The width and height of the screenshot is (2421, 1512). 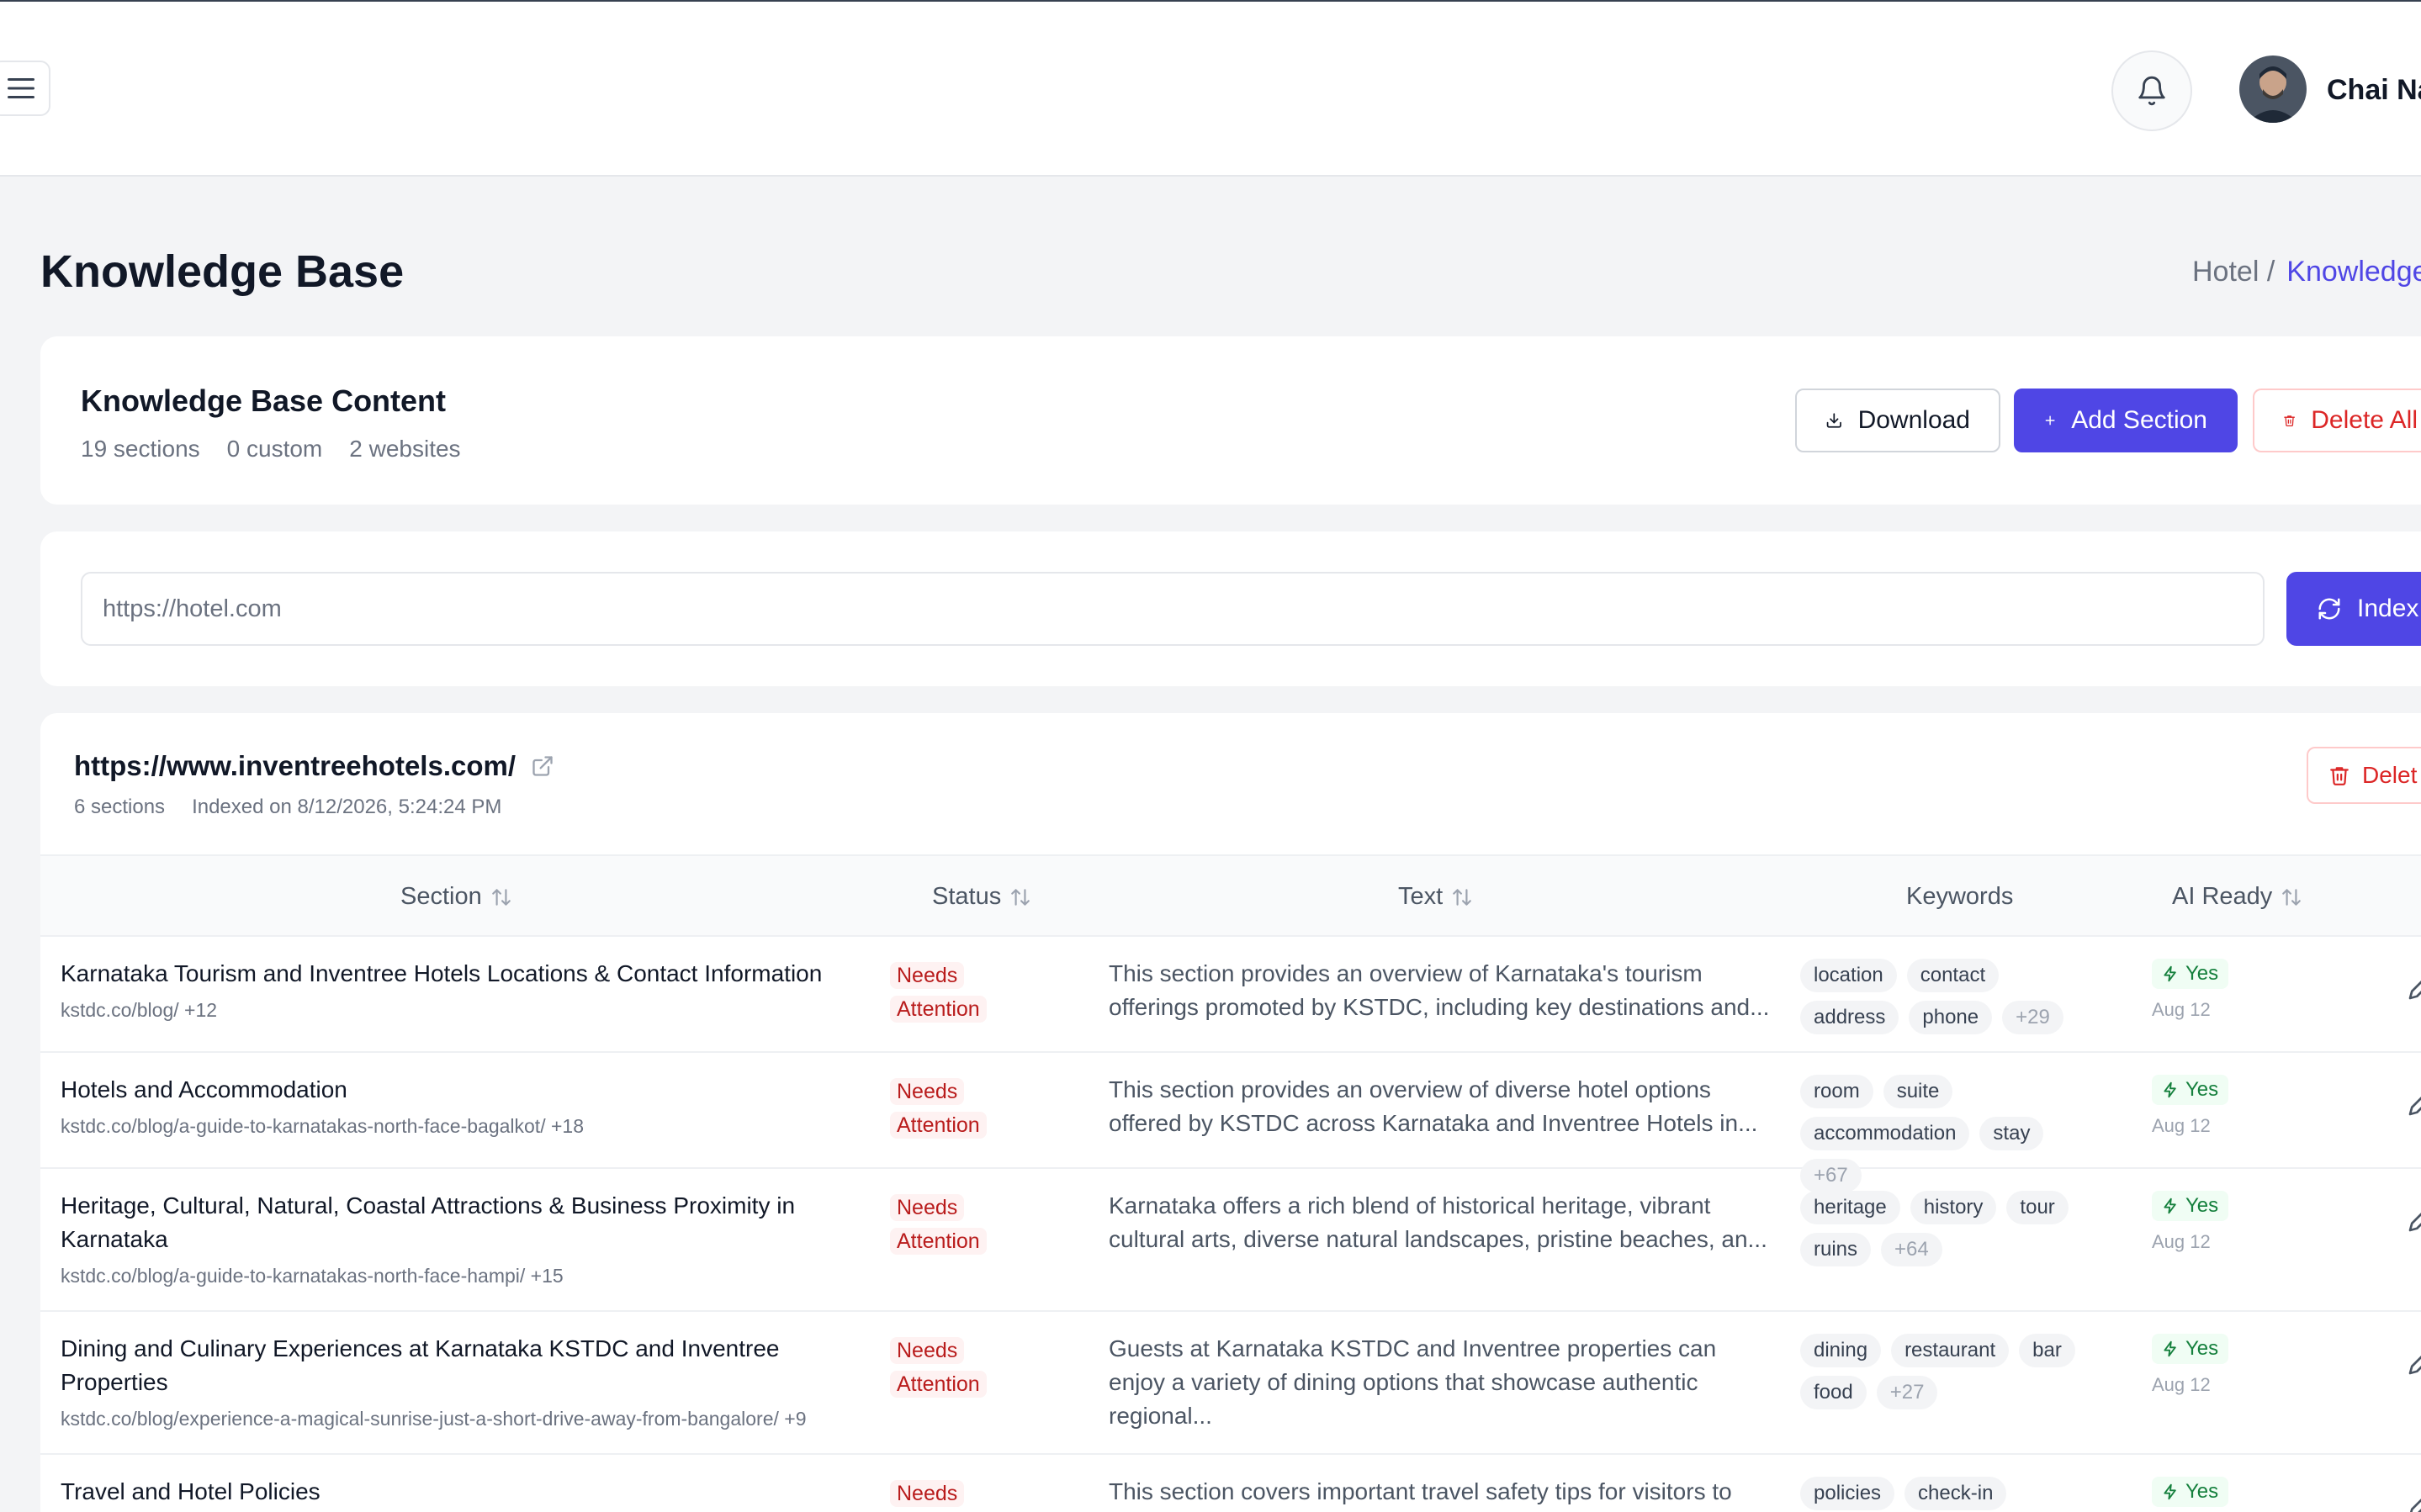 What do you see at coordinates (1421, 896) in the screenshot?
I see `column-text-label: Text` at bounding box center [1421, 896].